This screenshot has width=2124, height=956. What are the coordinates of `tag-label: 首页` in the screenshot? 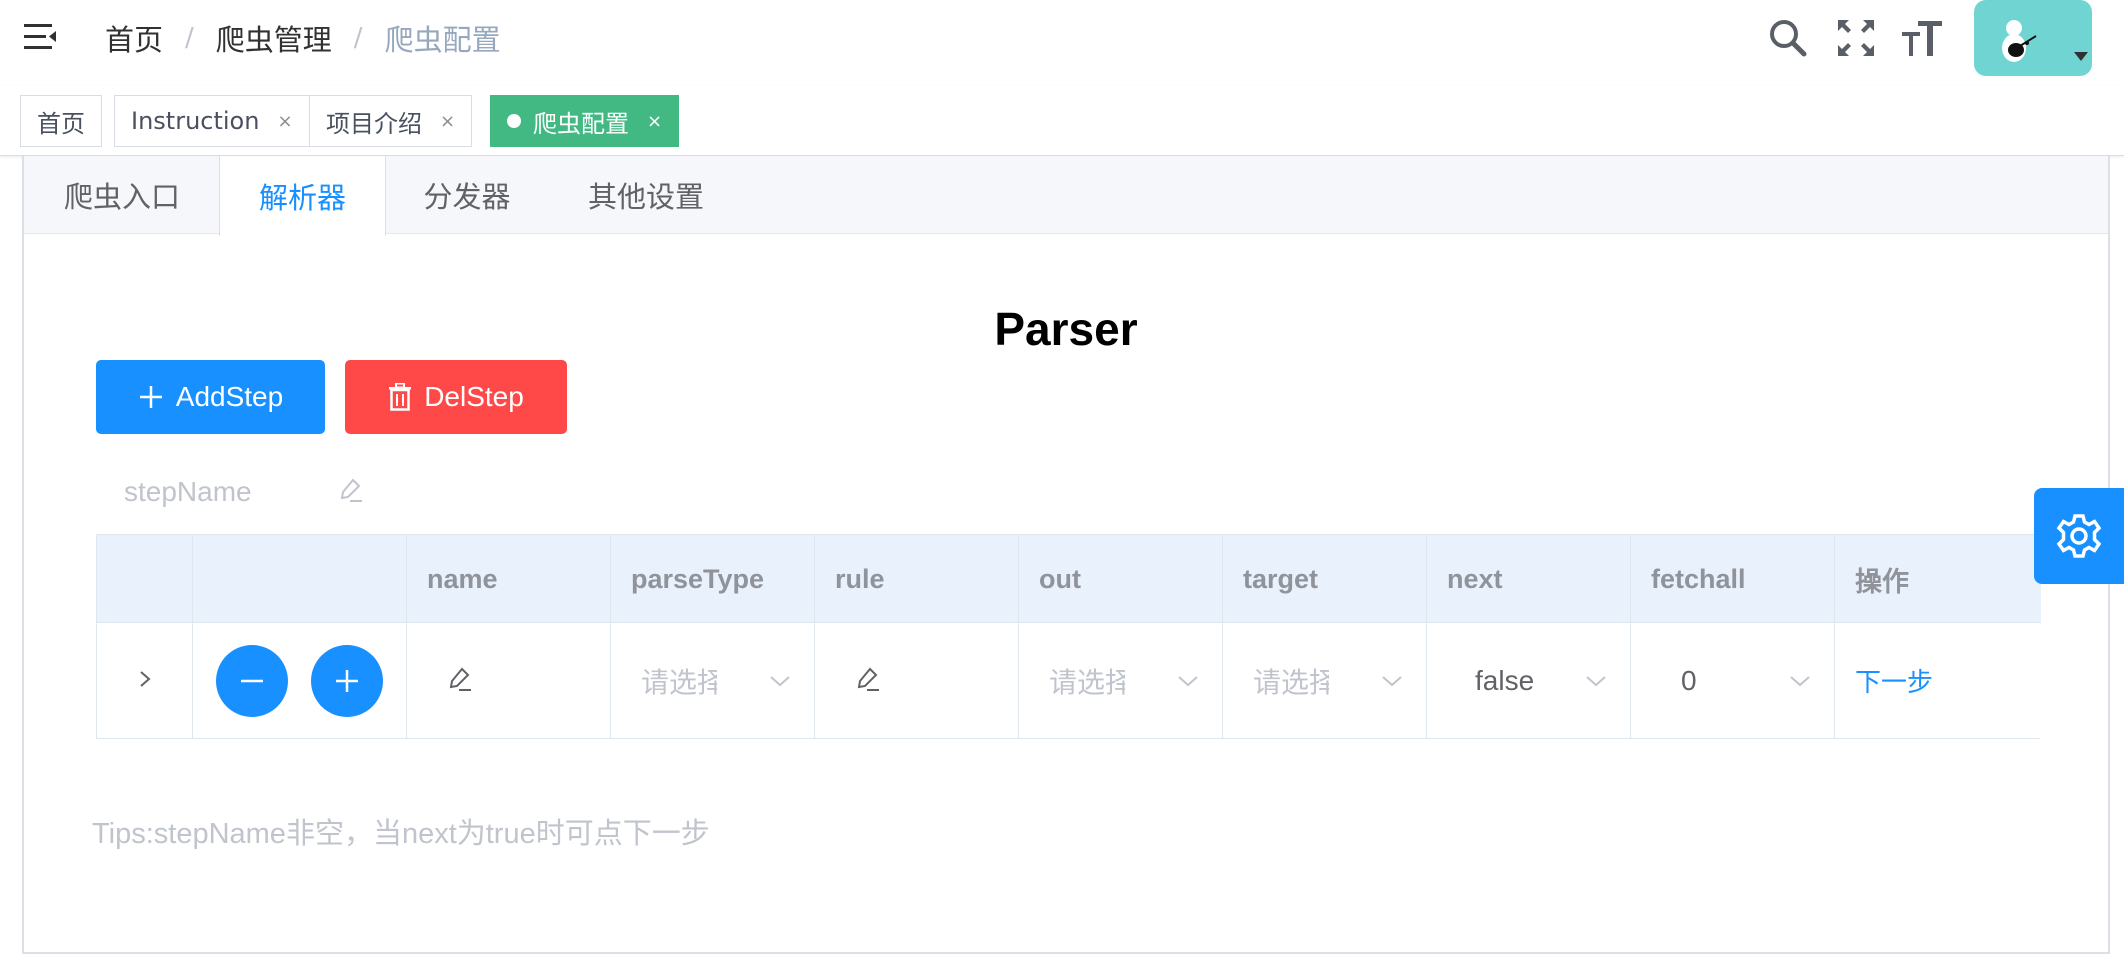 It's located at (61, 123).